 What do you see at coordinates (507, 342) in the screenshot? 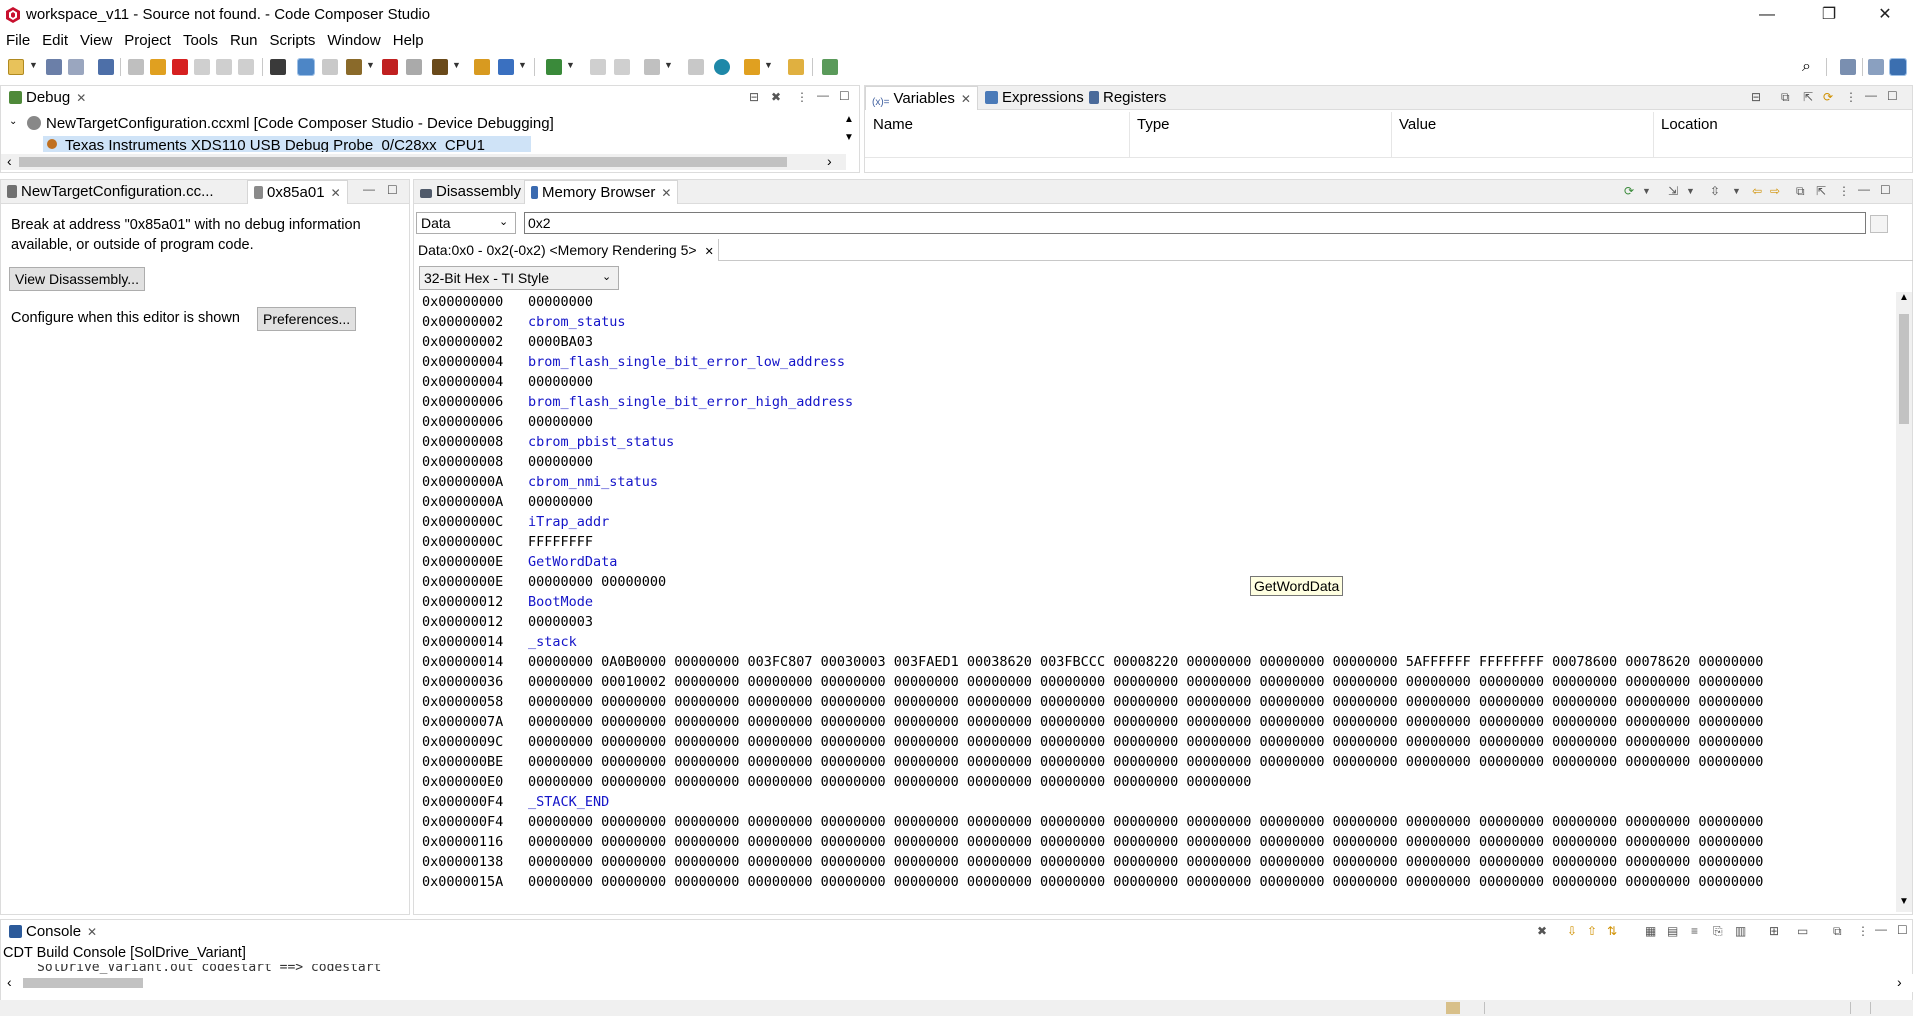
I see `memory-row: 0x00000002 0000BA03` at bounding box center [507, 342].